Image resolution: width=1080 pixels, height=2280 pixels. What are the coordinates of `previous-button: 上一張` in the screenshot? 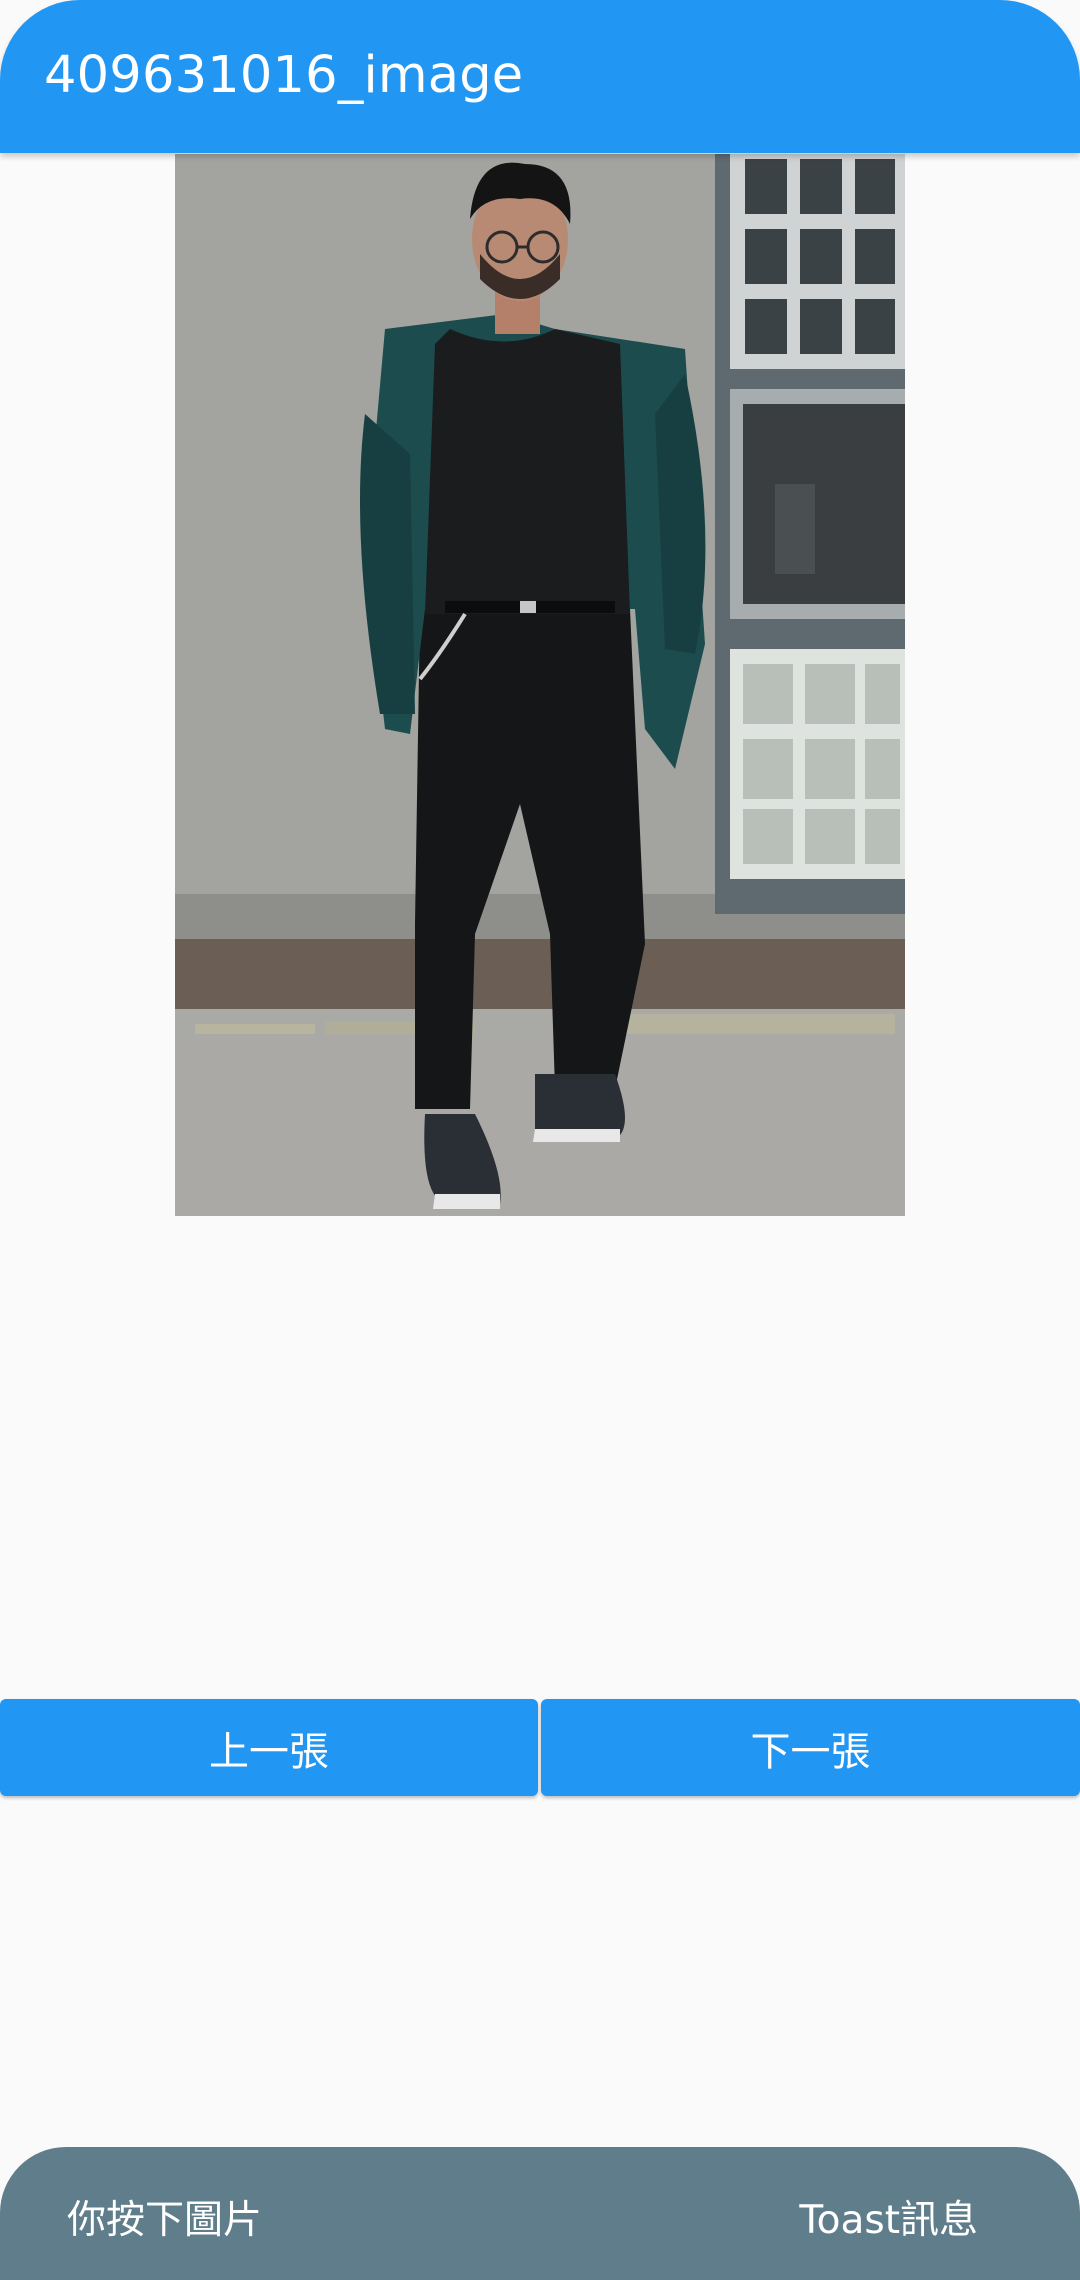 It's located at (269, 1747).